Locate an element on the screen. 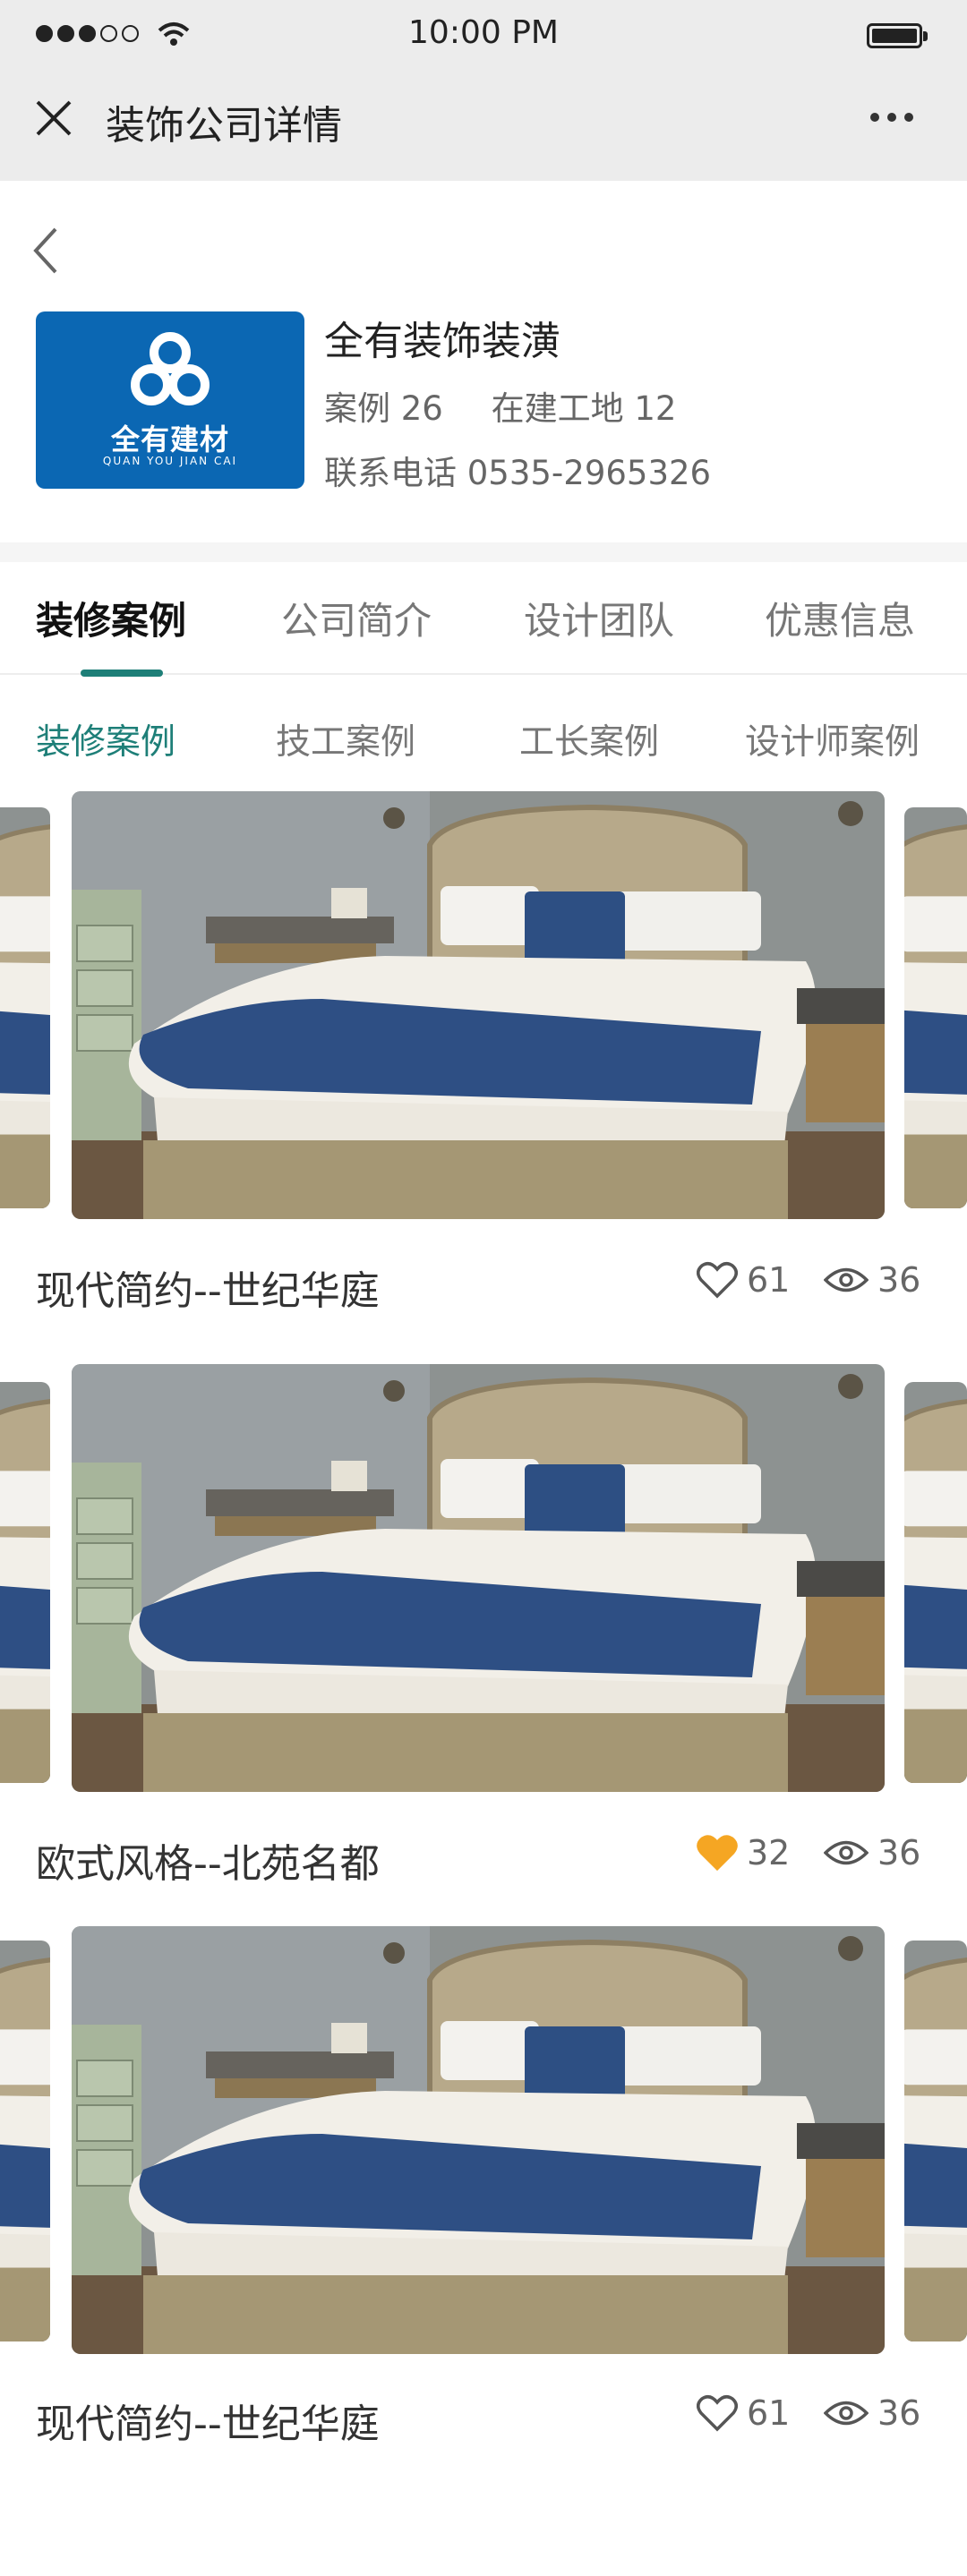 This screenshot has height=2576, width=967. subtab-renovation-cases: 装修案例 is located at coordinates (105, 739).